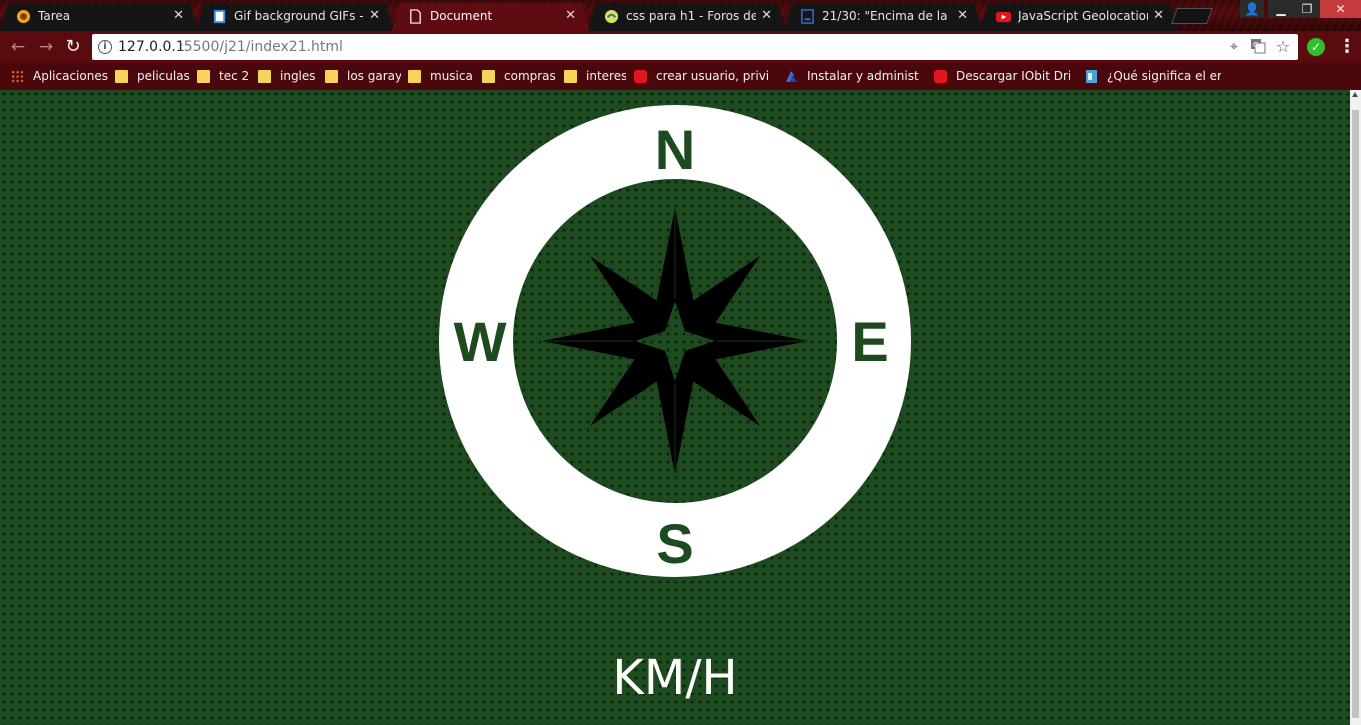 The height and width of the screenshot is (725, 1361). Describe the element at coordinates (1003, 16) in the screenshot. I see `youtube-favicon` at that location.